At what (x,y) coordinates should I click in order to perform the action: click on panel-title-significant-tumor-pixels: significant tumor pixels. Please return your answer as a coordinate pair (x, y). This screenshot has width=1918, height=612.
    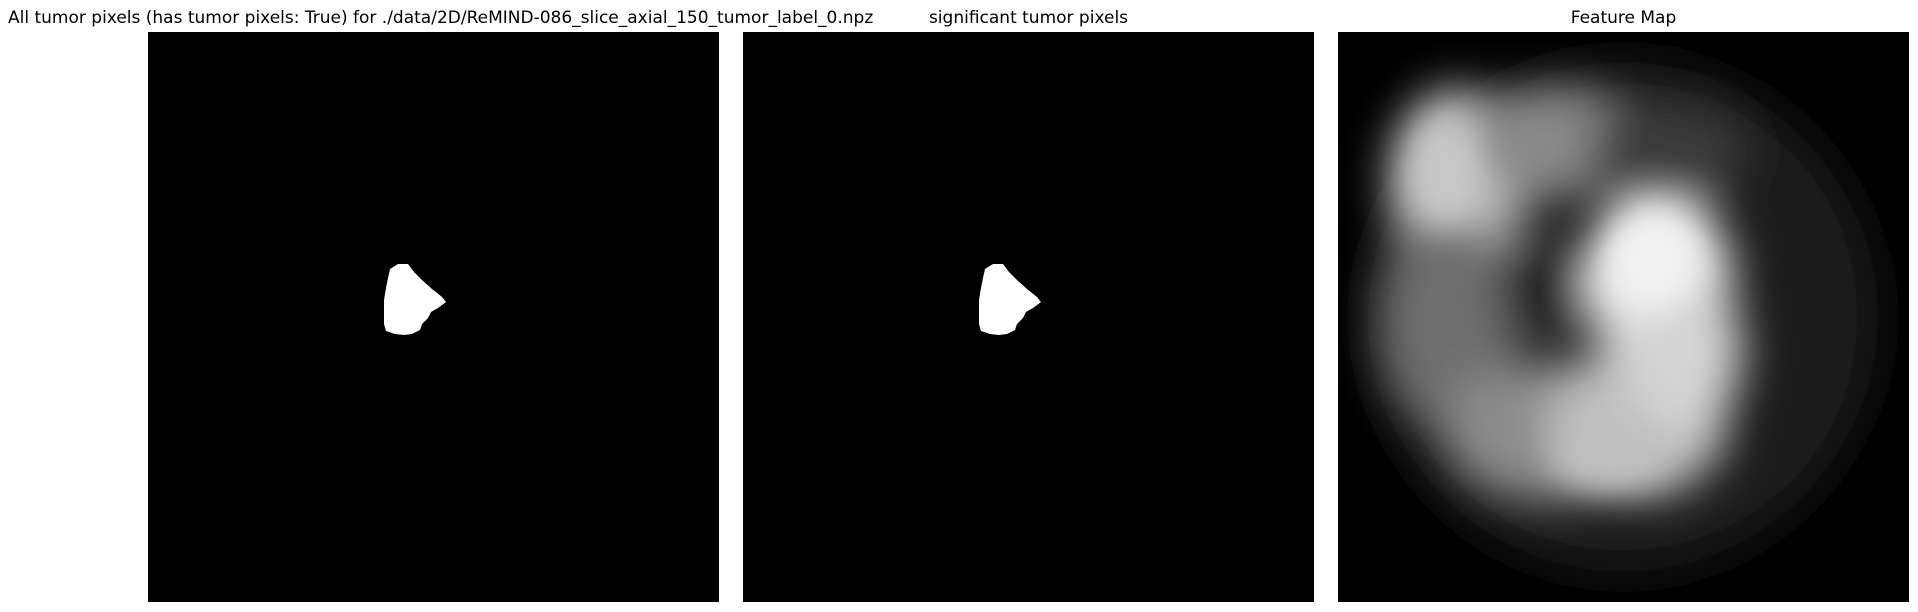
    Looking at the image, I should click on (1028, 18).